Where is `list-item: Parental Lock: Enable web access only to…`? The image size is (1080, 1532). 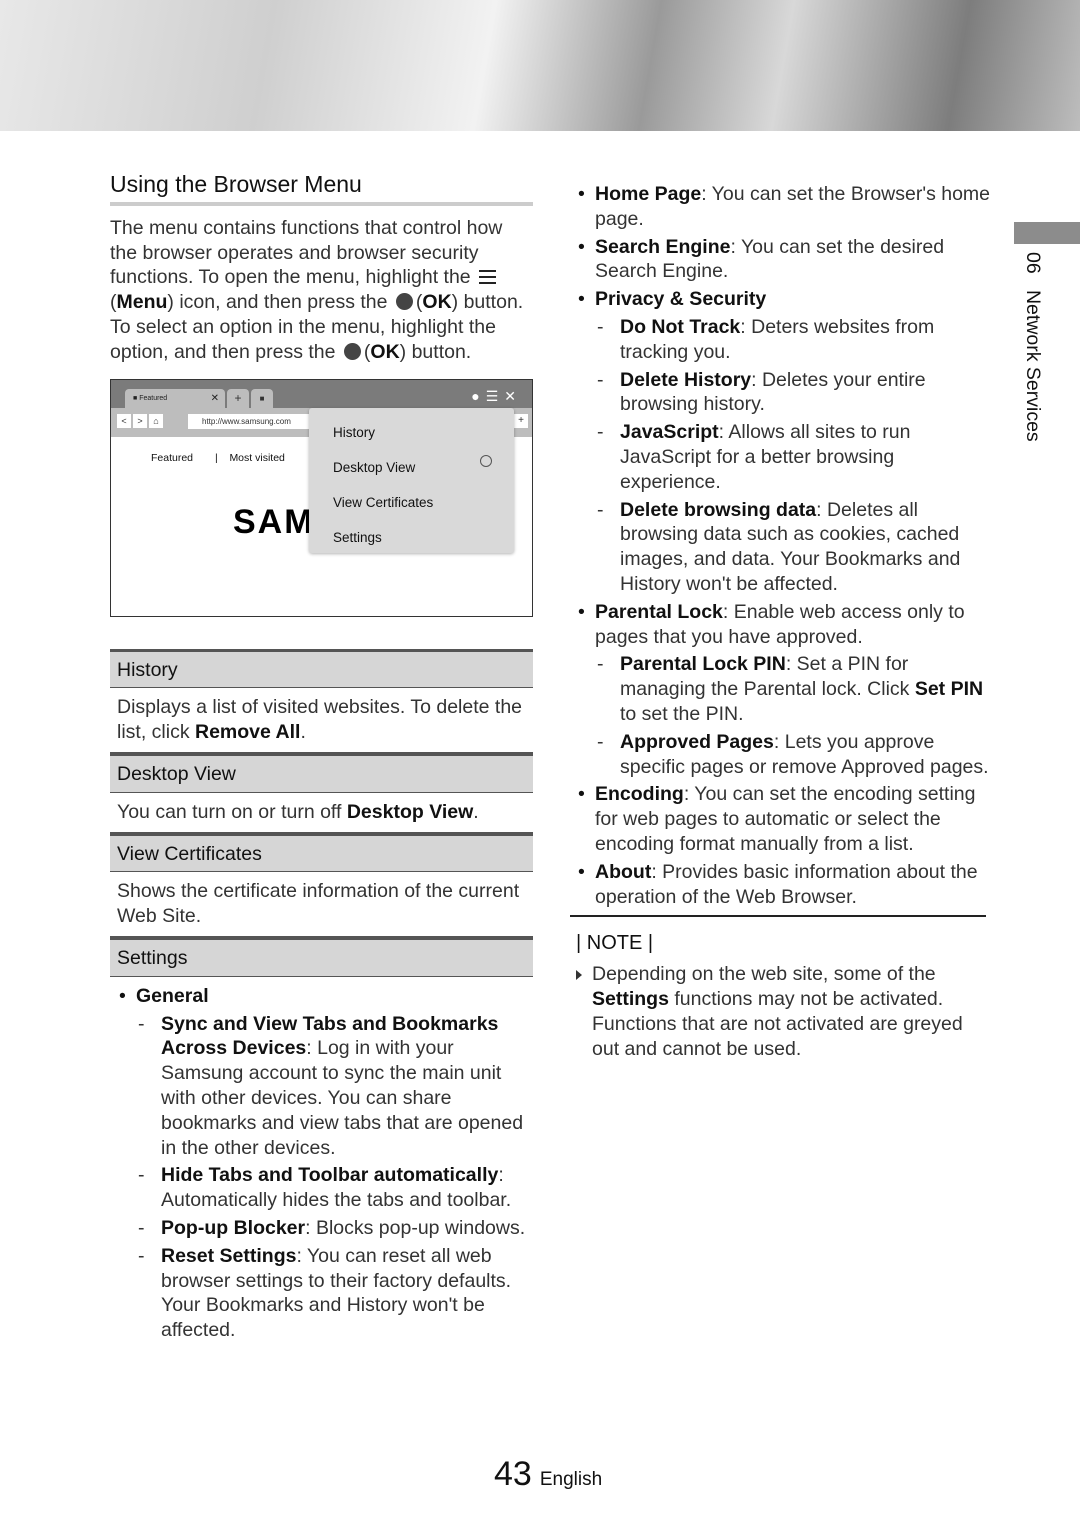 list-item: Parental Lock: Enable web access only to… is located at coordinates (784, 625).